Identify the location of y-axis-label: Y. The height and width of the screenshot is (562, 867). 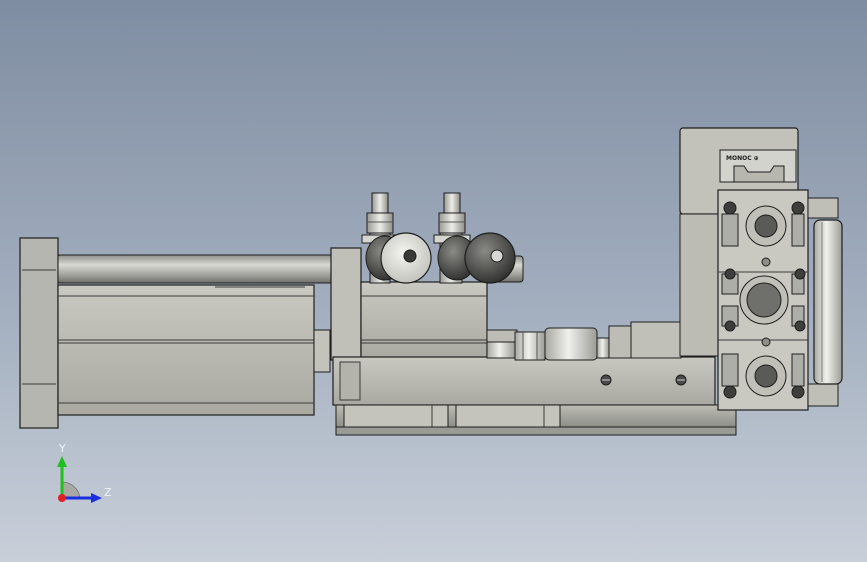
(62, 448).